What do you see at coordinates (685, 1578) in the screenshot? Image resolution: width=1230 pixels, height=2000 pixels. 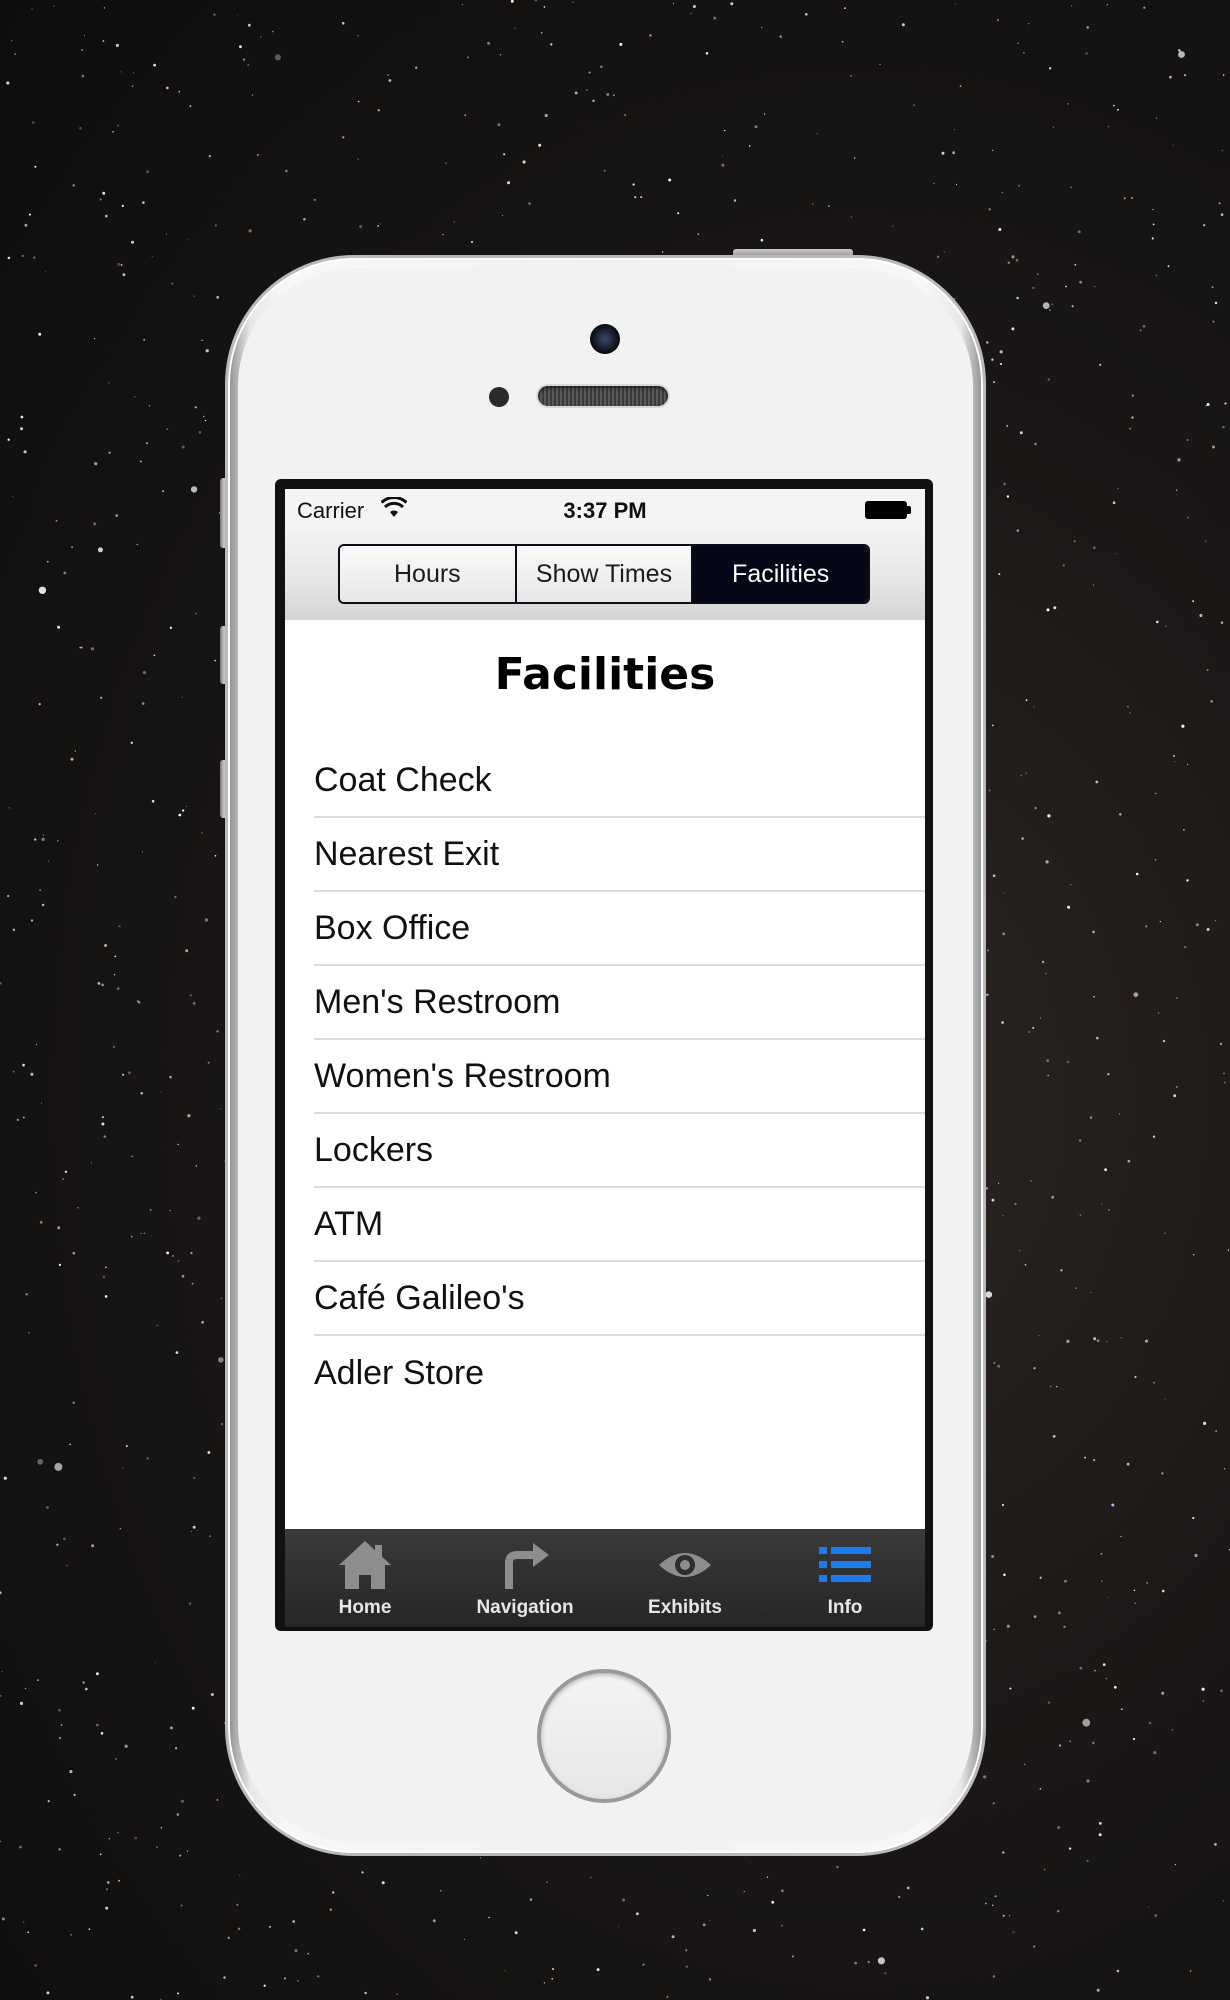 I see `tab-exhibits: Exhibits` at bounding box center [685, 1578].